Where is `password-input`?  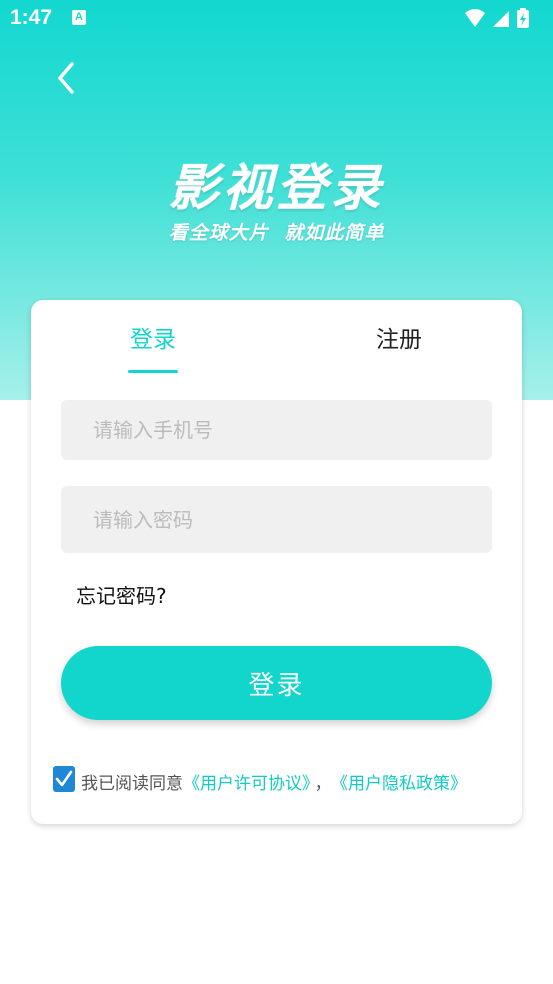
password-input is located at coordinates (276, 519).